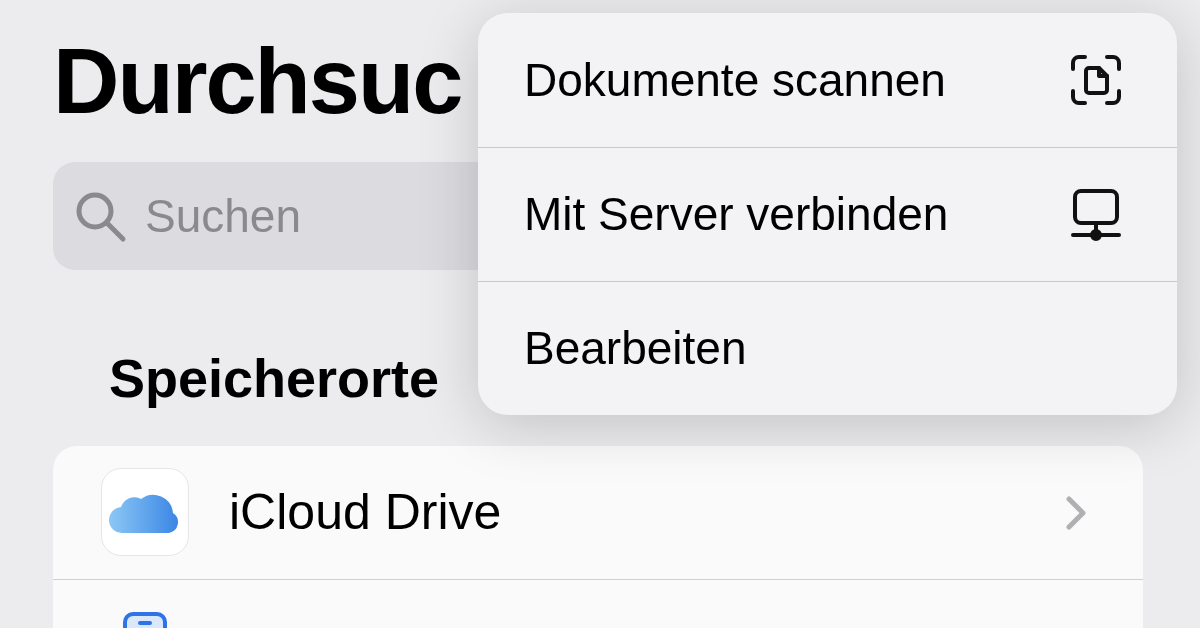 The image size is (1200, 628). I want to click on document-scan-icon, so click(1096, 80).